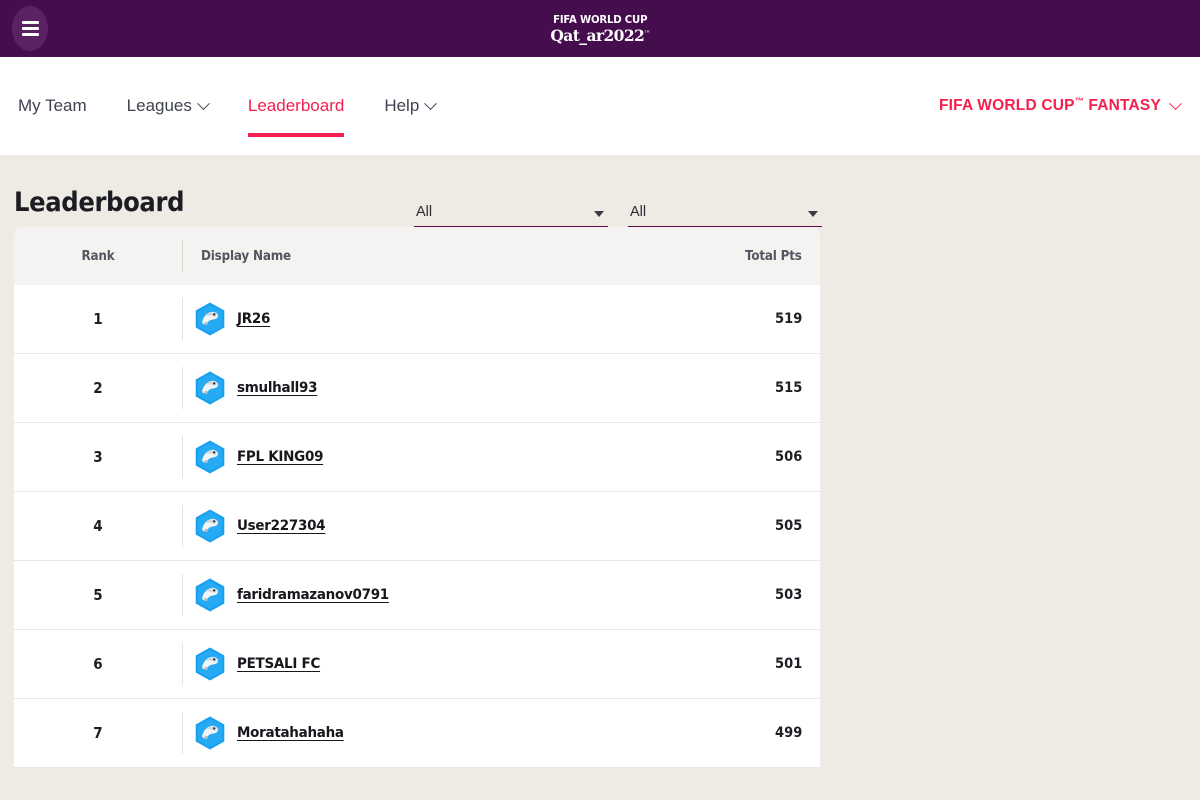 This screenshot has width=1200, height=800. I want to click on top-header-bar: FIFA WORLD CUP Qat_ar2022™, so click(600, 28).